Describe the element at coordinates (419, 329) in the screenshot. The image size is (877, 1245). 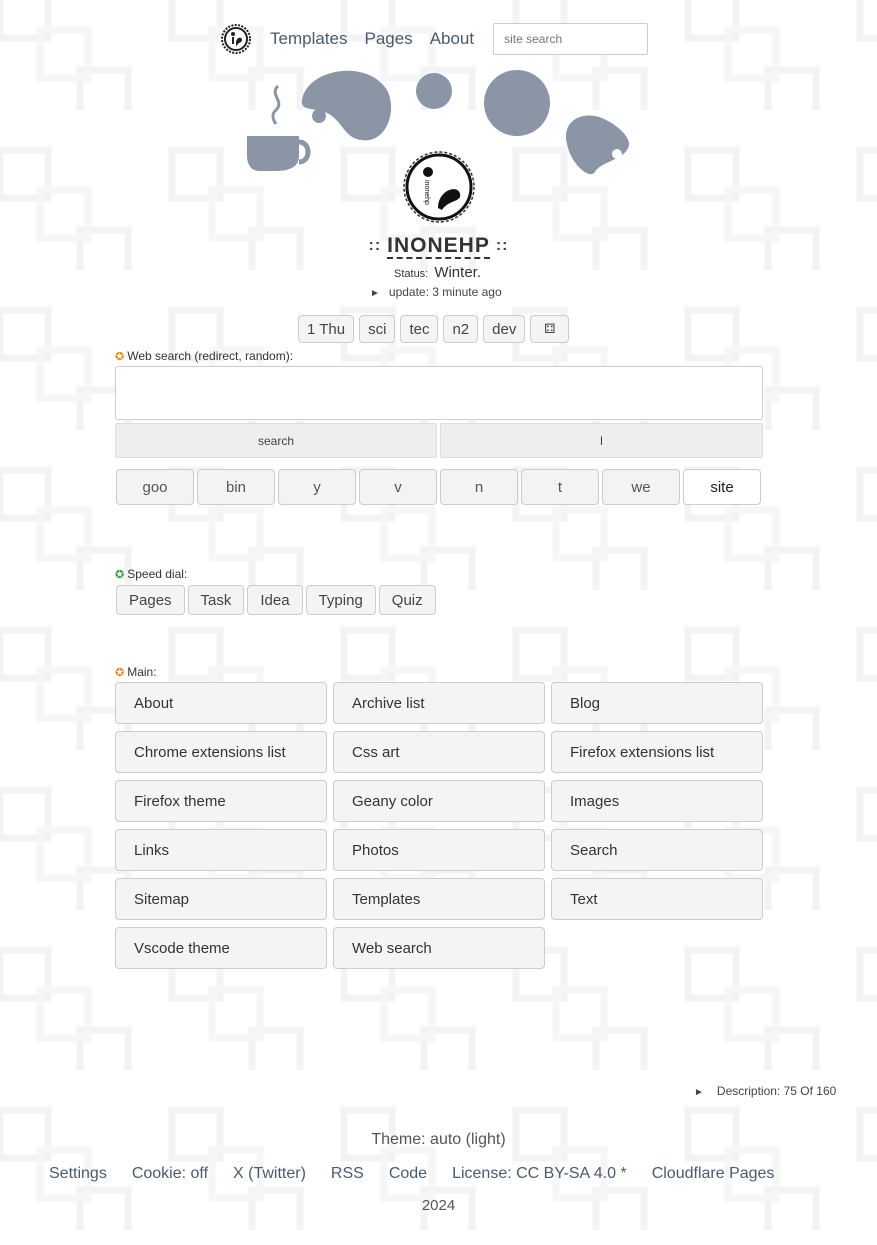
I see `tag-button: tec` at that location.